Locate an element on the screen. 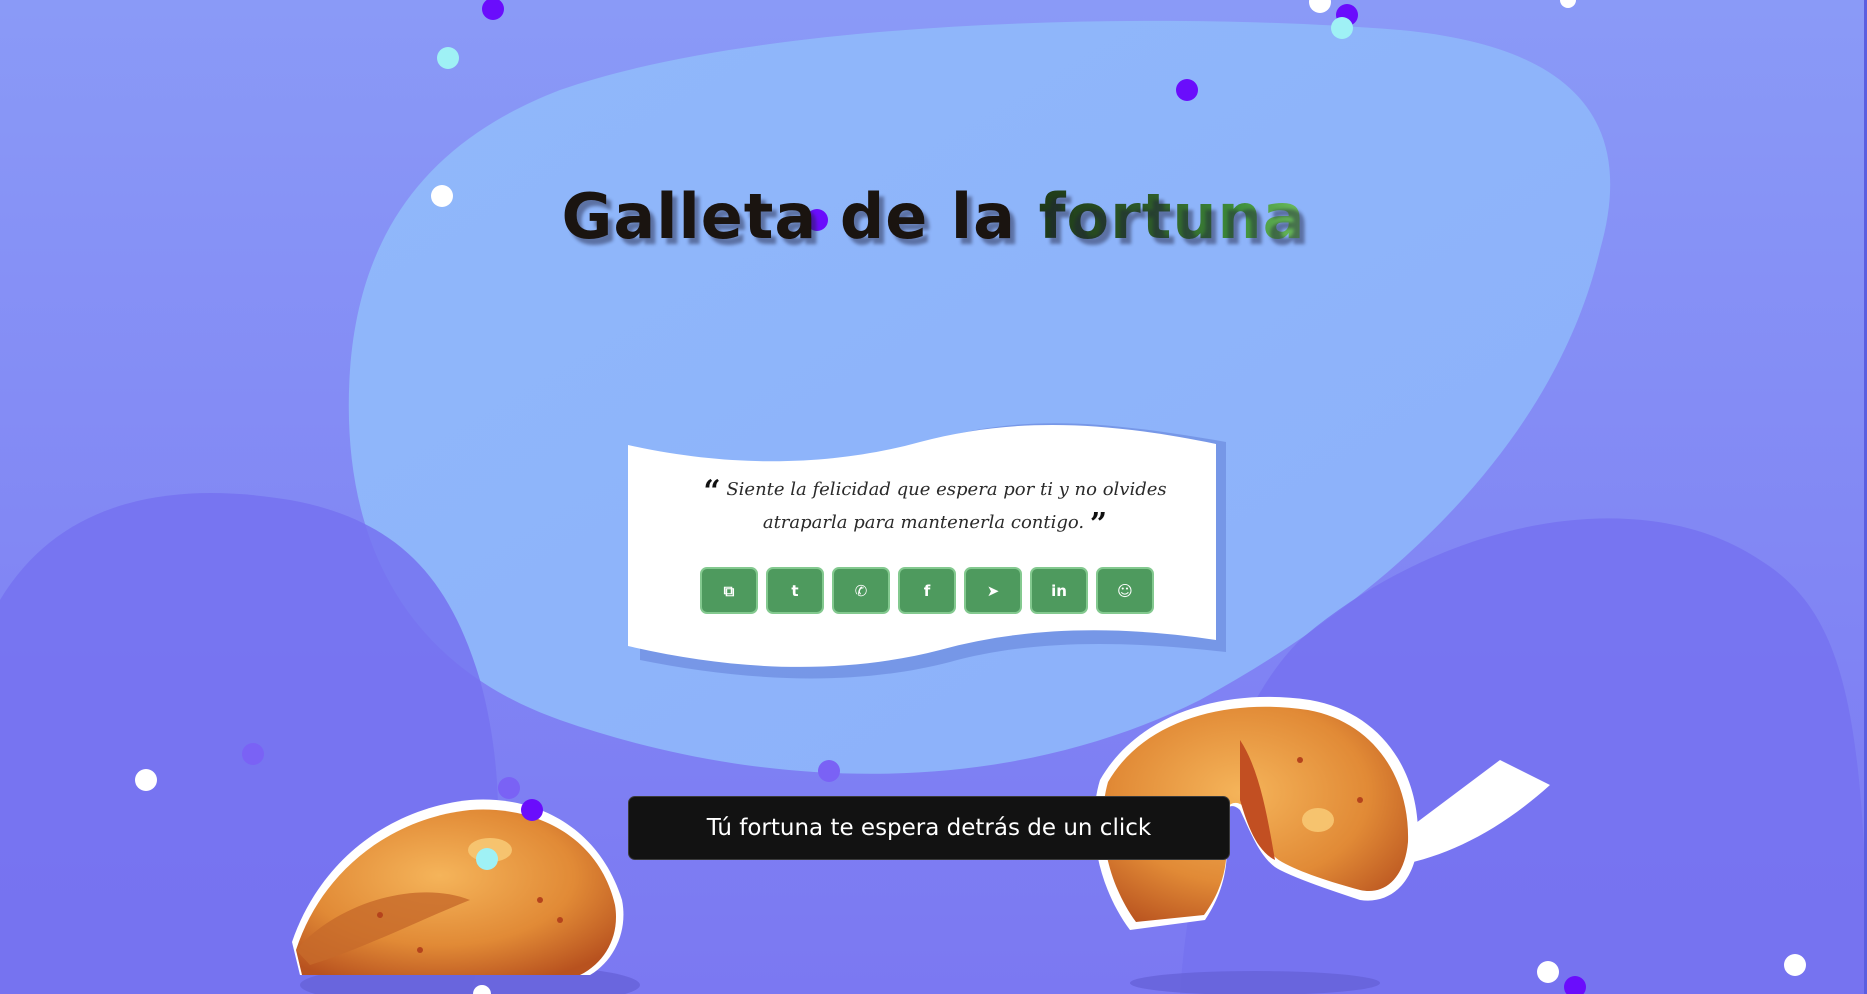  whatsapp-button: ✆ is located at coordinates (861, 590).